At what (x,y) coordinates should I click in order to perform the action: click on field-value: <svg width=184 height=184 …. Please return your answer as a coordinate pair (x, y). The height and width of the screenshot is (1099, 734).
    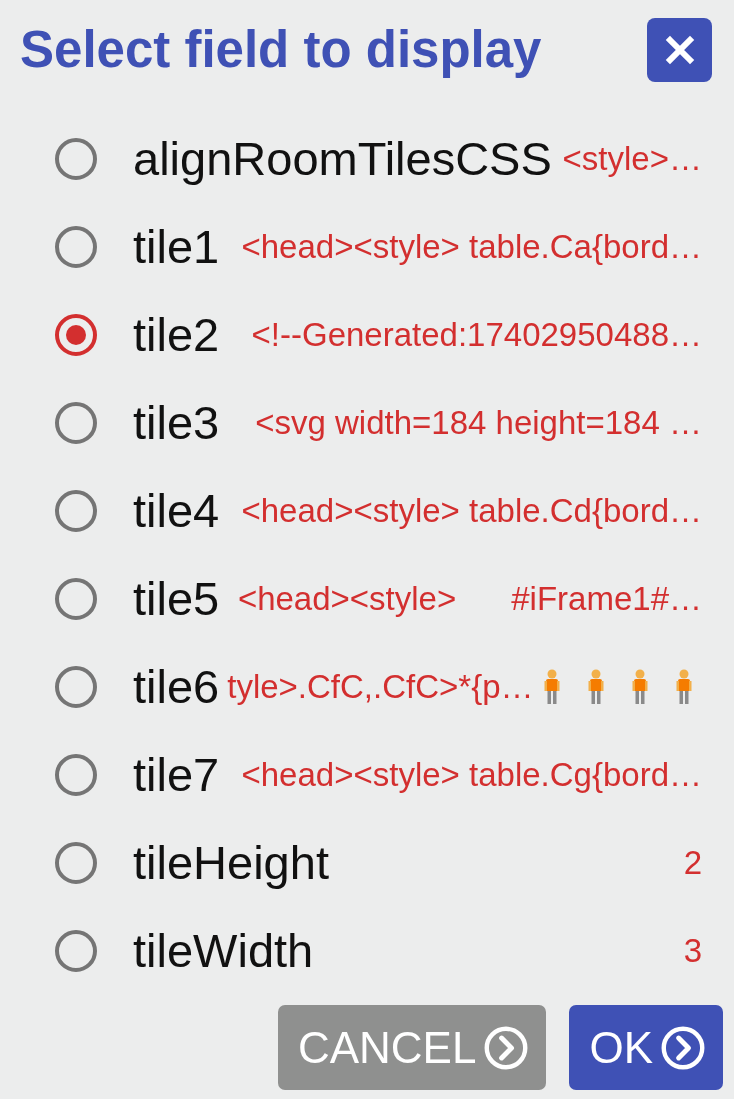
    Looking at the image, I should click on (478, 423).